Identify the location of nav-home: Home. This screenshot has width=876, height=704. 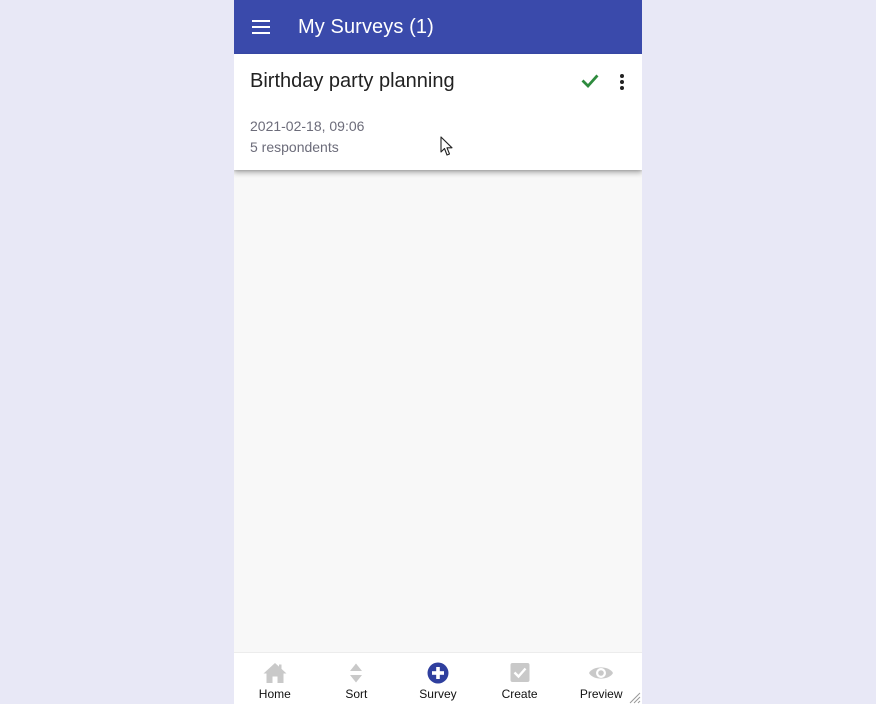
(275, 678).